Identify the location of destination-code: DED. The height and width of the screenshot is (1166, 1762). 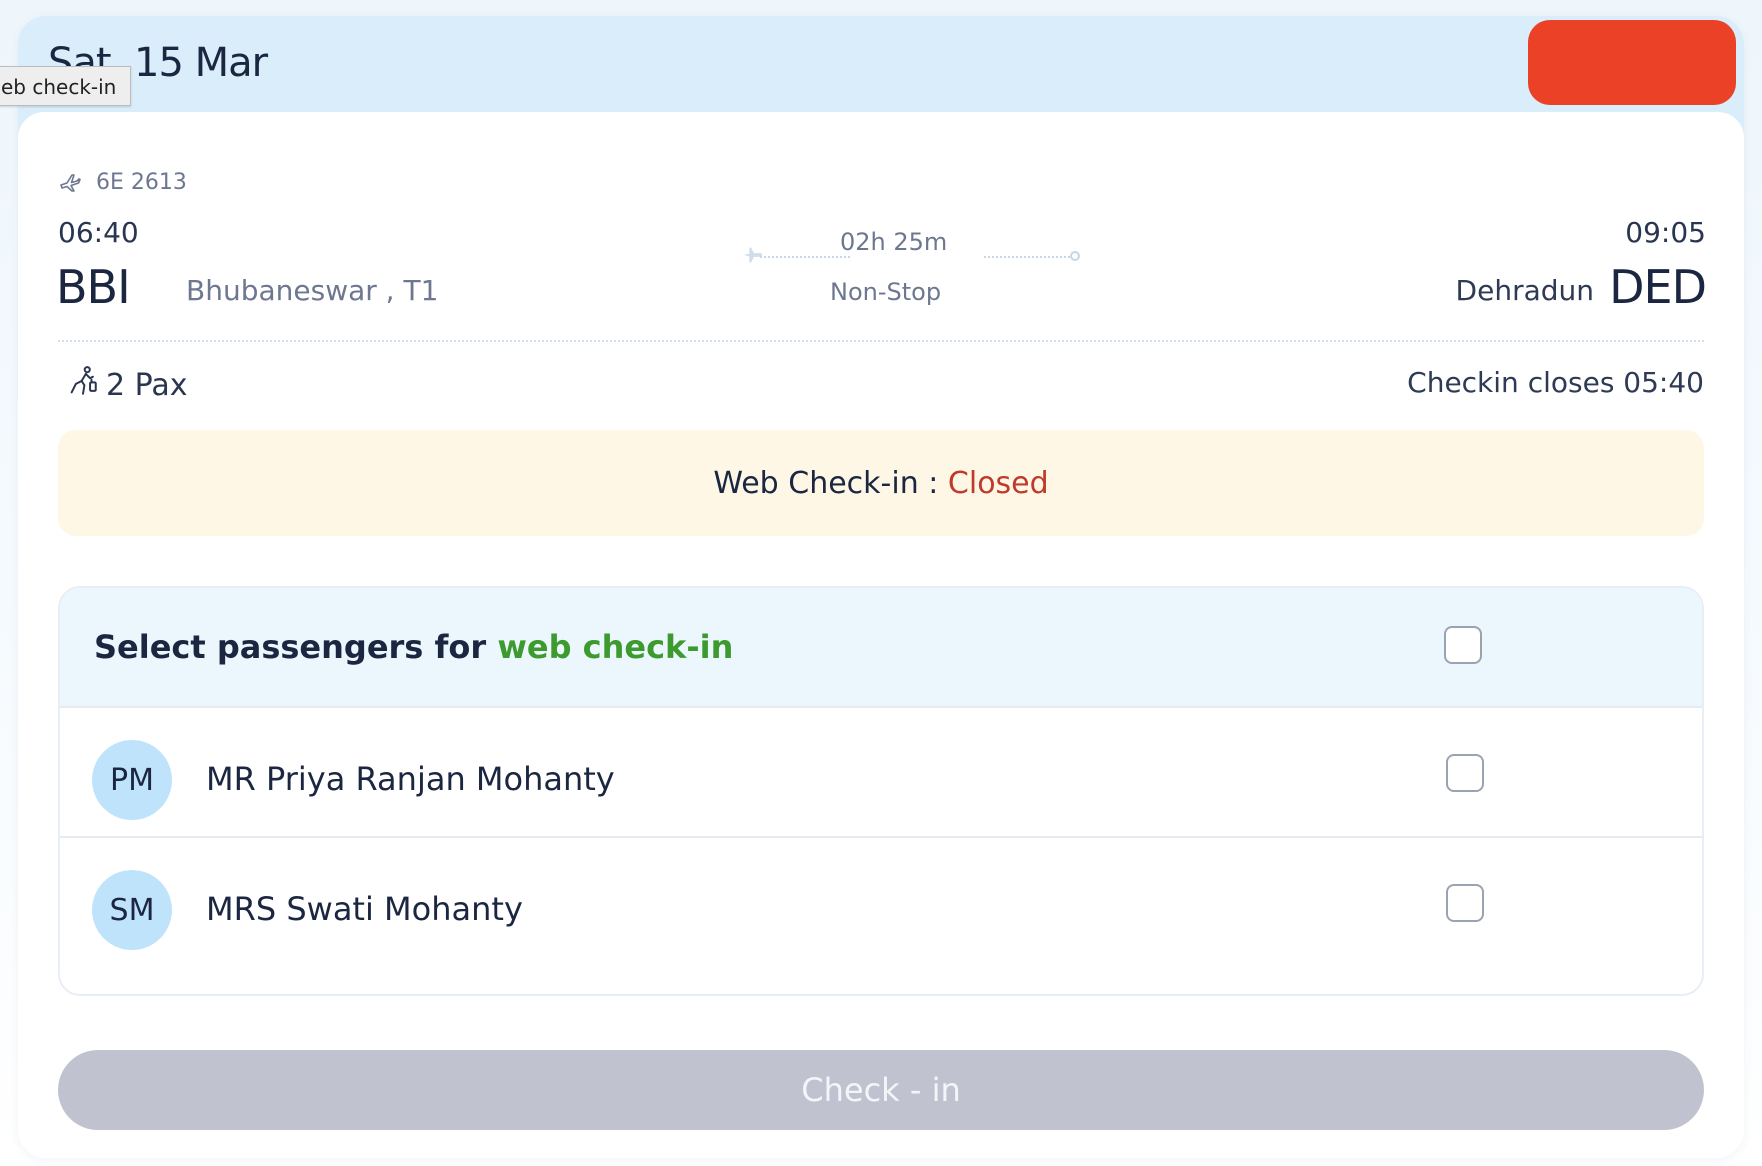
(1658, 287).